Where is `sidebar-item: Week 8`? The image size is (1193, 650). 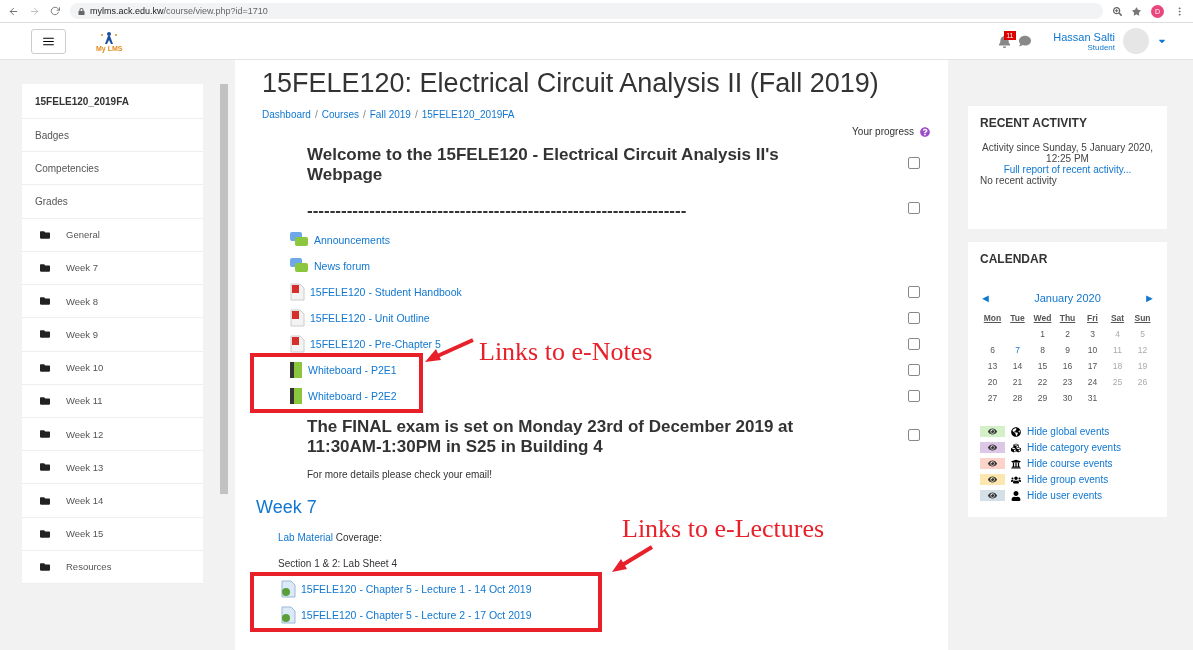 sidebar-item: Week 8 is located at coordinates (112, 302).